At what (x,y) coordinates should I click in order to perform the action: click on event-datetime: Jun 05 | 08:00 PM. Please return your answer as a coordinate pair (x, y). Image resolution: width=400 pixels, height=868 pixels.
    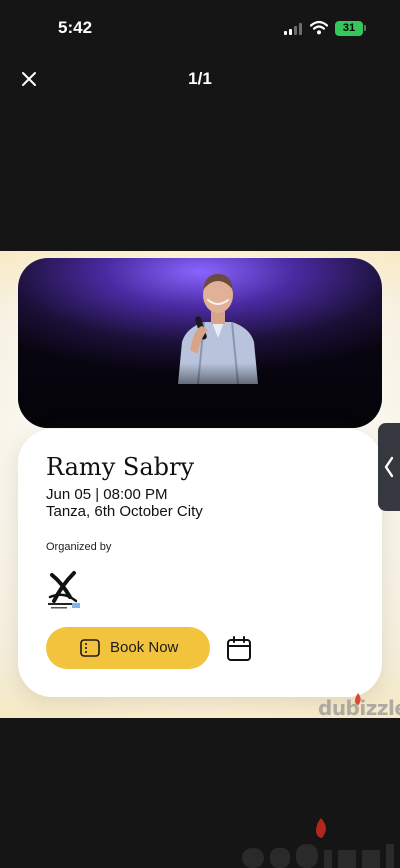
    Looking at the image, I should click on (107, 494).